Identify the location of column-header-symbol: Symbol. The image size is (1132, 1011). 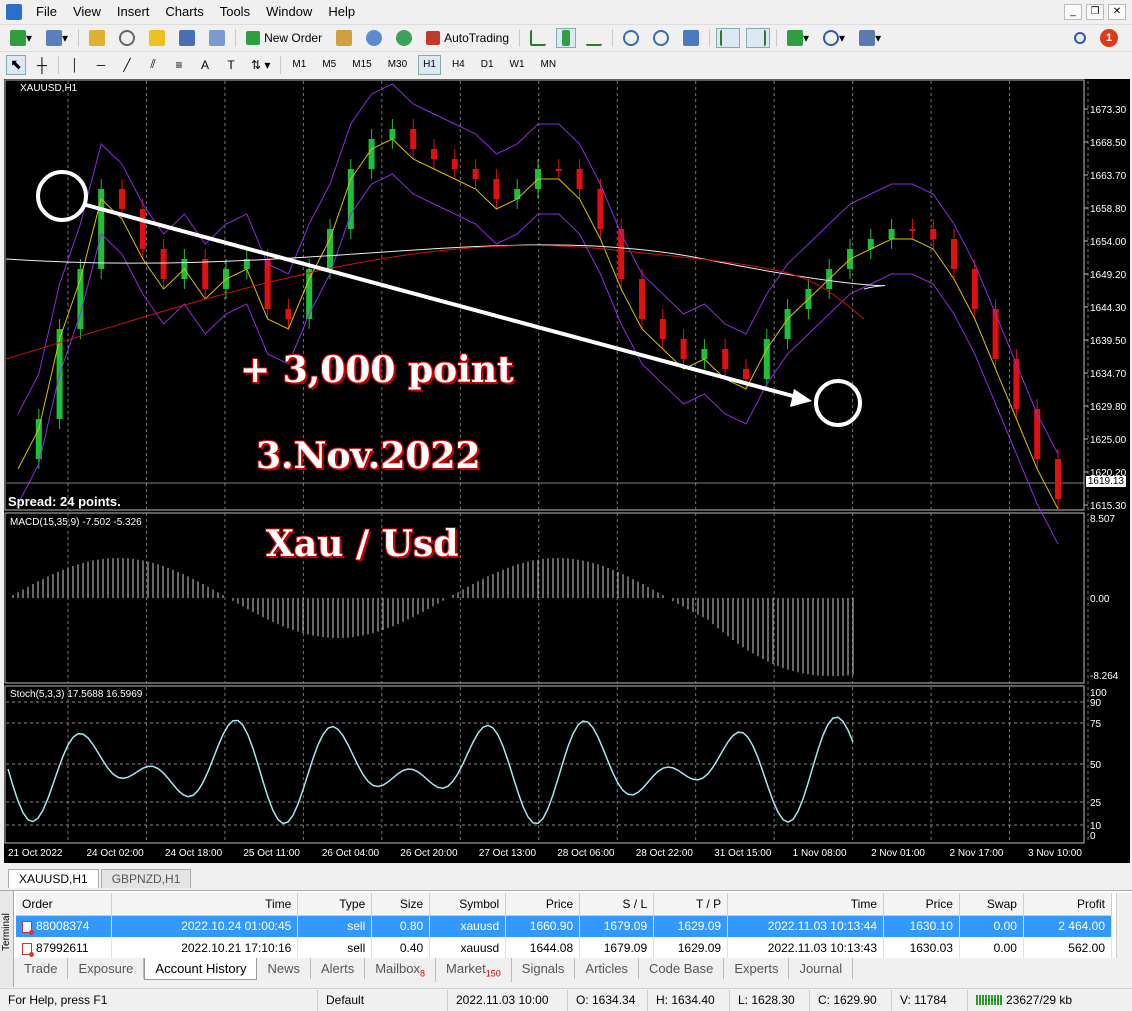
(468, 904).